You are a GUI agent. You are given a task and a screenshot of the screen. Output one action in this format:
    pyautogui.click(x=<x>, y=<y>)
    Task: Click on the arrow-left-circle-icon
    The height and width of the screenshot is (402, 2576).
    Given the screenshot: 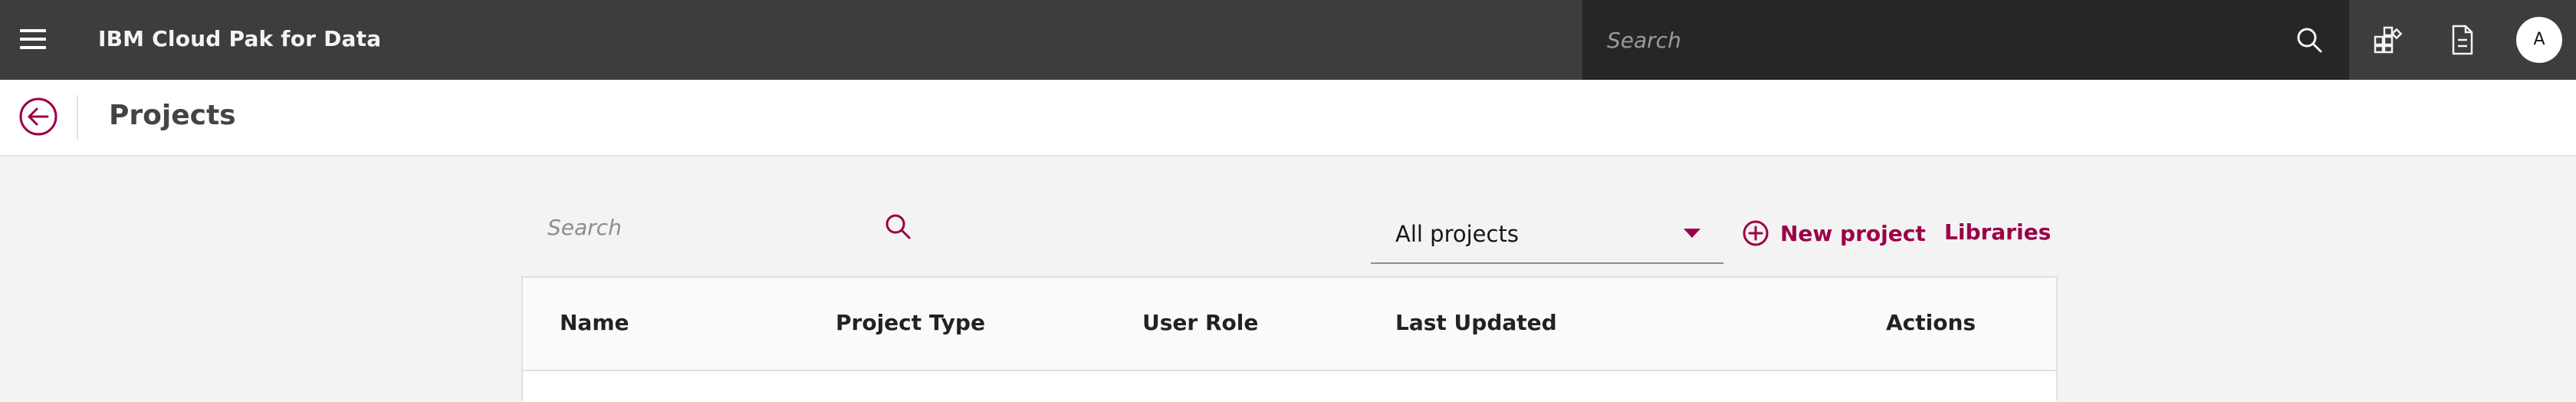 What is the action you would take?
    pyautogui.click(x=38, y=117)
    